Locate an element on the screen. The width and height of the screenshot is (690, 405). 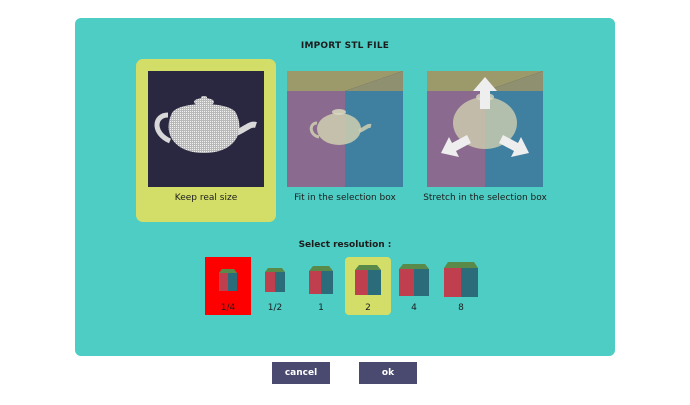
teapot-icon is located at coordinates (205, 124).